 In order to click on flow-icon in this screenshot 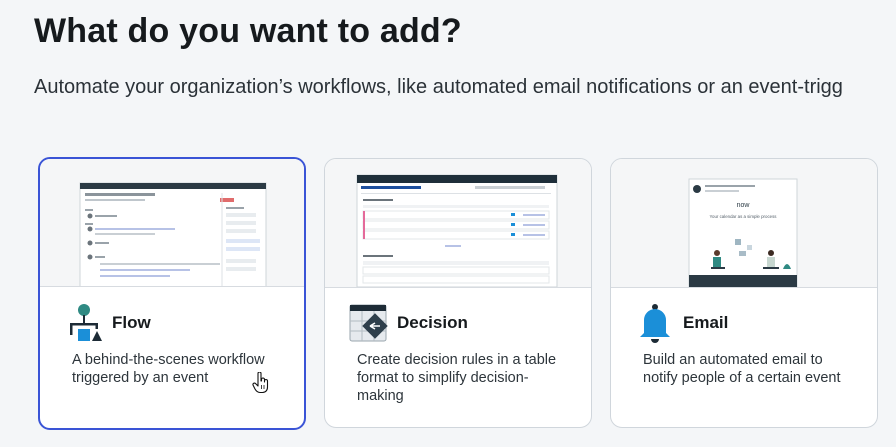, I will do `click(84, 323)`.